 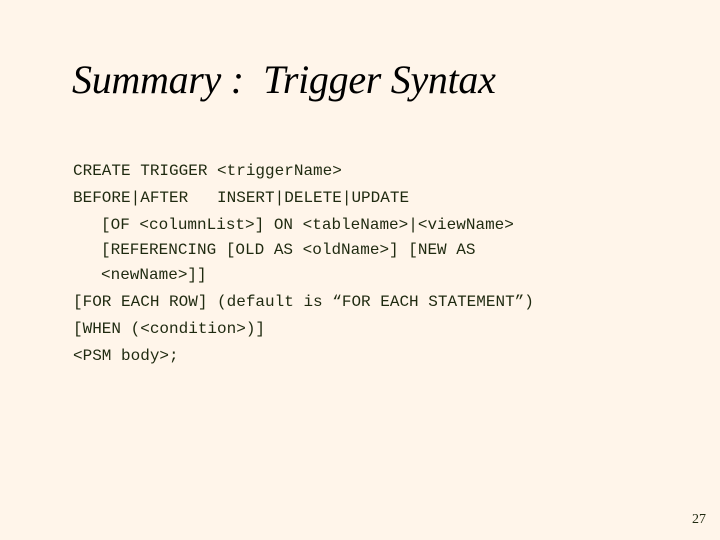 What do you see at coordinates (169, 329) in the screenshot?
I see `code-line-when-condition: [WHEN (<condition>)]` at bounding box center [169, 329].